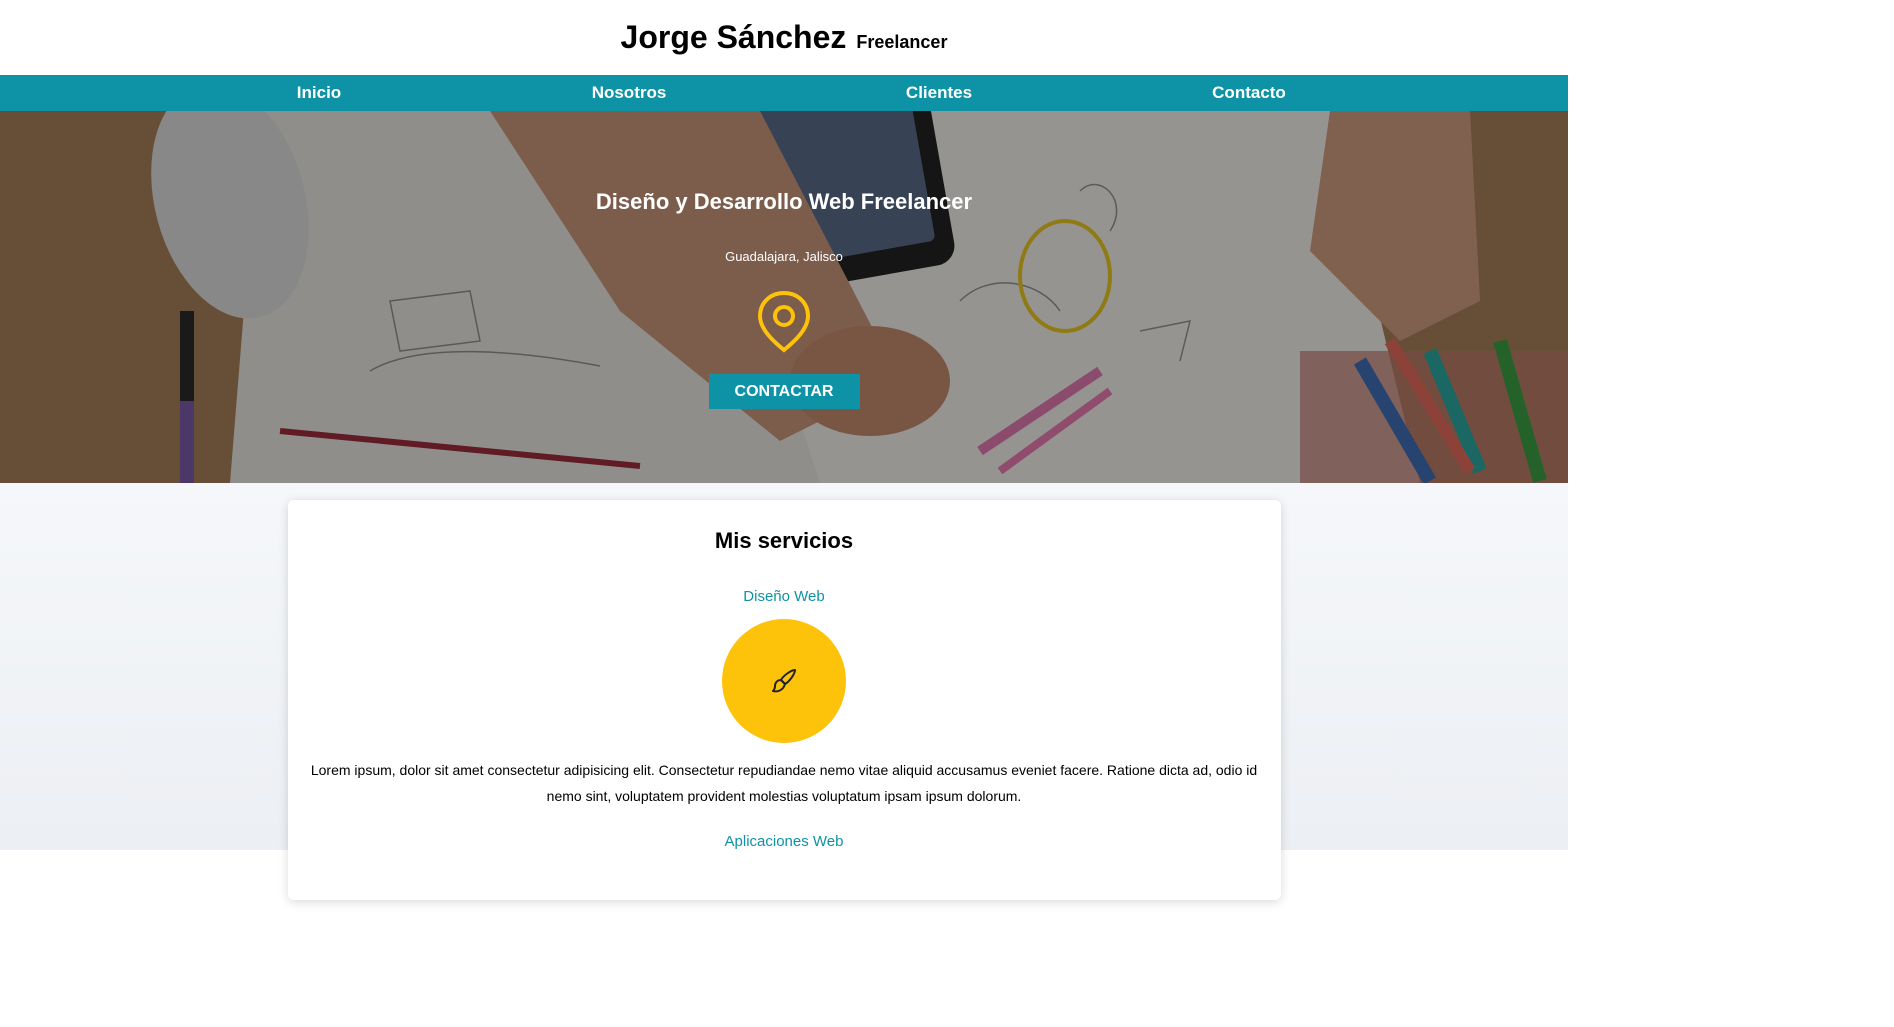  I want to click on nav-item-contacto: Contacto, so click(1249, 93).